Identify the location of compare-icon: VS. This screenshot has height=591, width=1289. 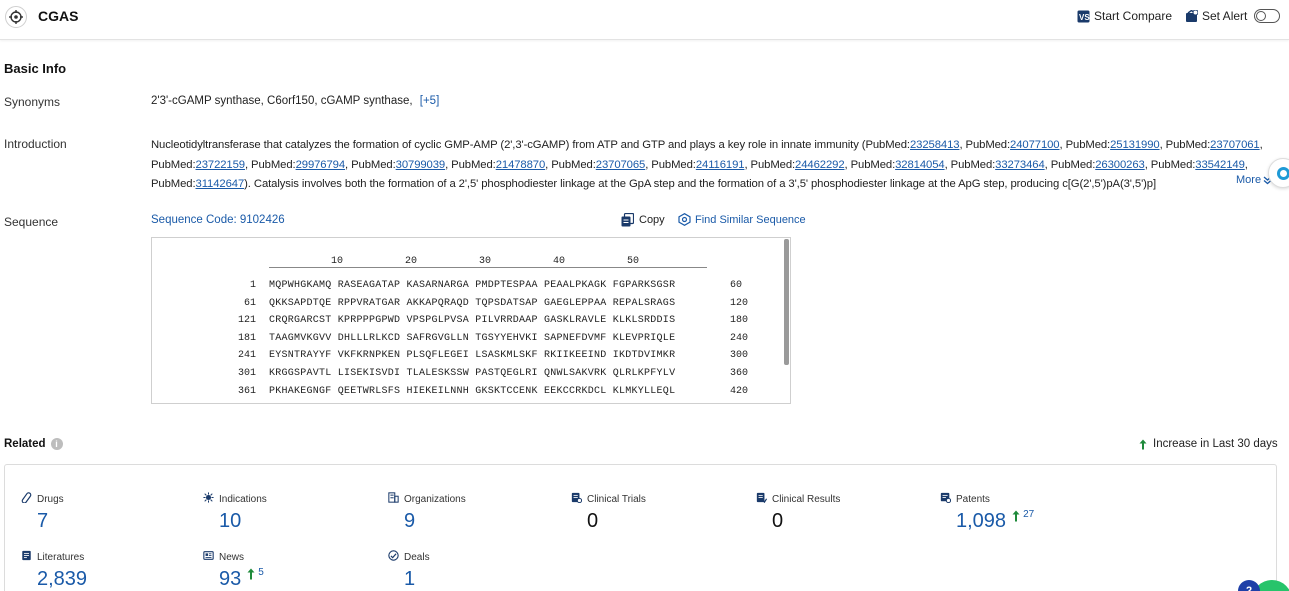
(1083, 16).